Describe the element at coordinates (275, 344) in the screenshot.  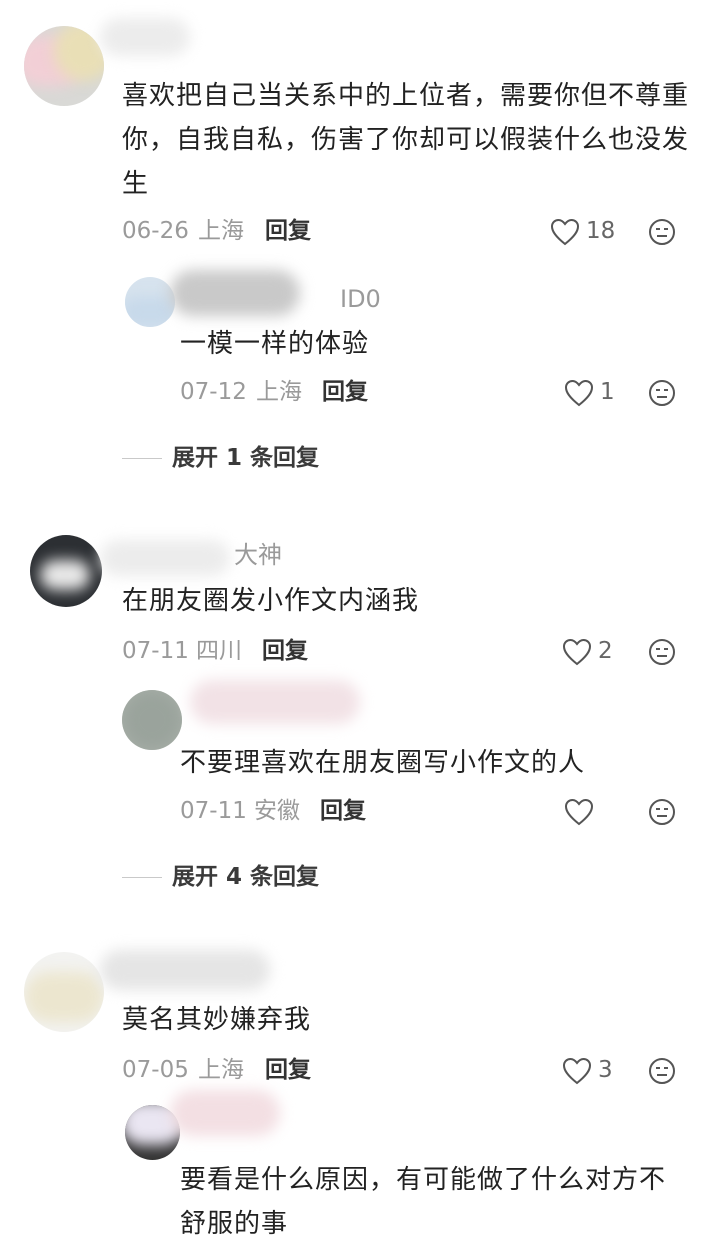
I see `reply-text: 一模一样的体验` at that location.